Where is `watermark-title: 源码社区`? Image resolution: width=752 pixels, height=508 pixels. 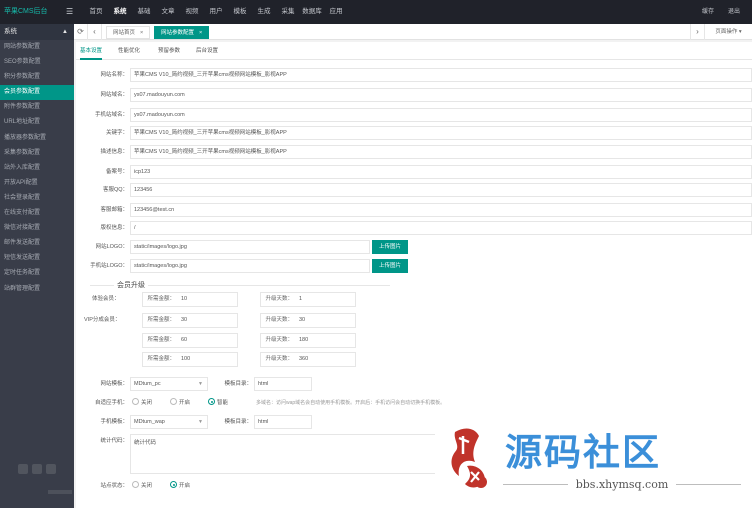 watermark-title: 源码社区 is located at coordinates (583, 452).